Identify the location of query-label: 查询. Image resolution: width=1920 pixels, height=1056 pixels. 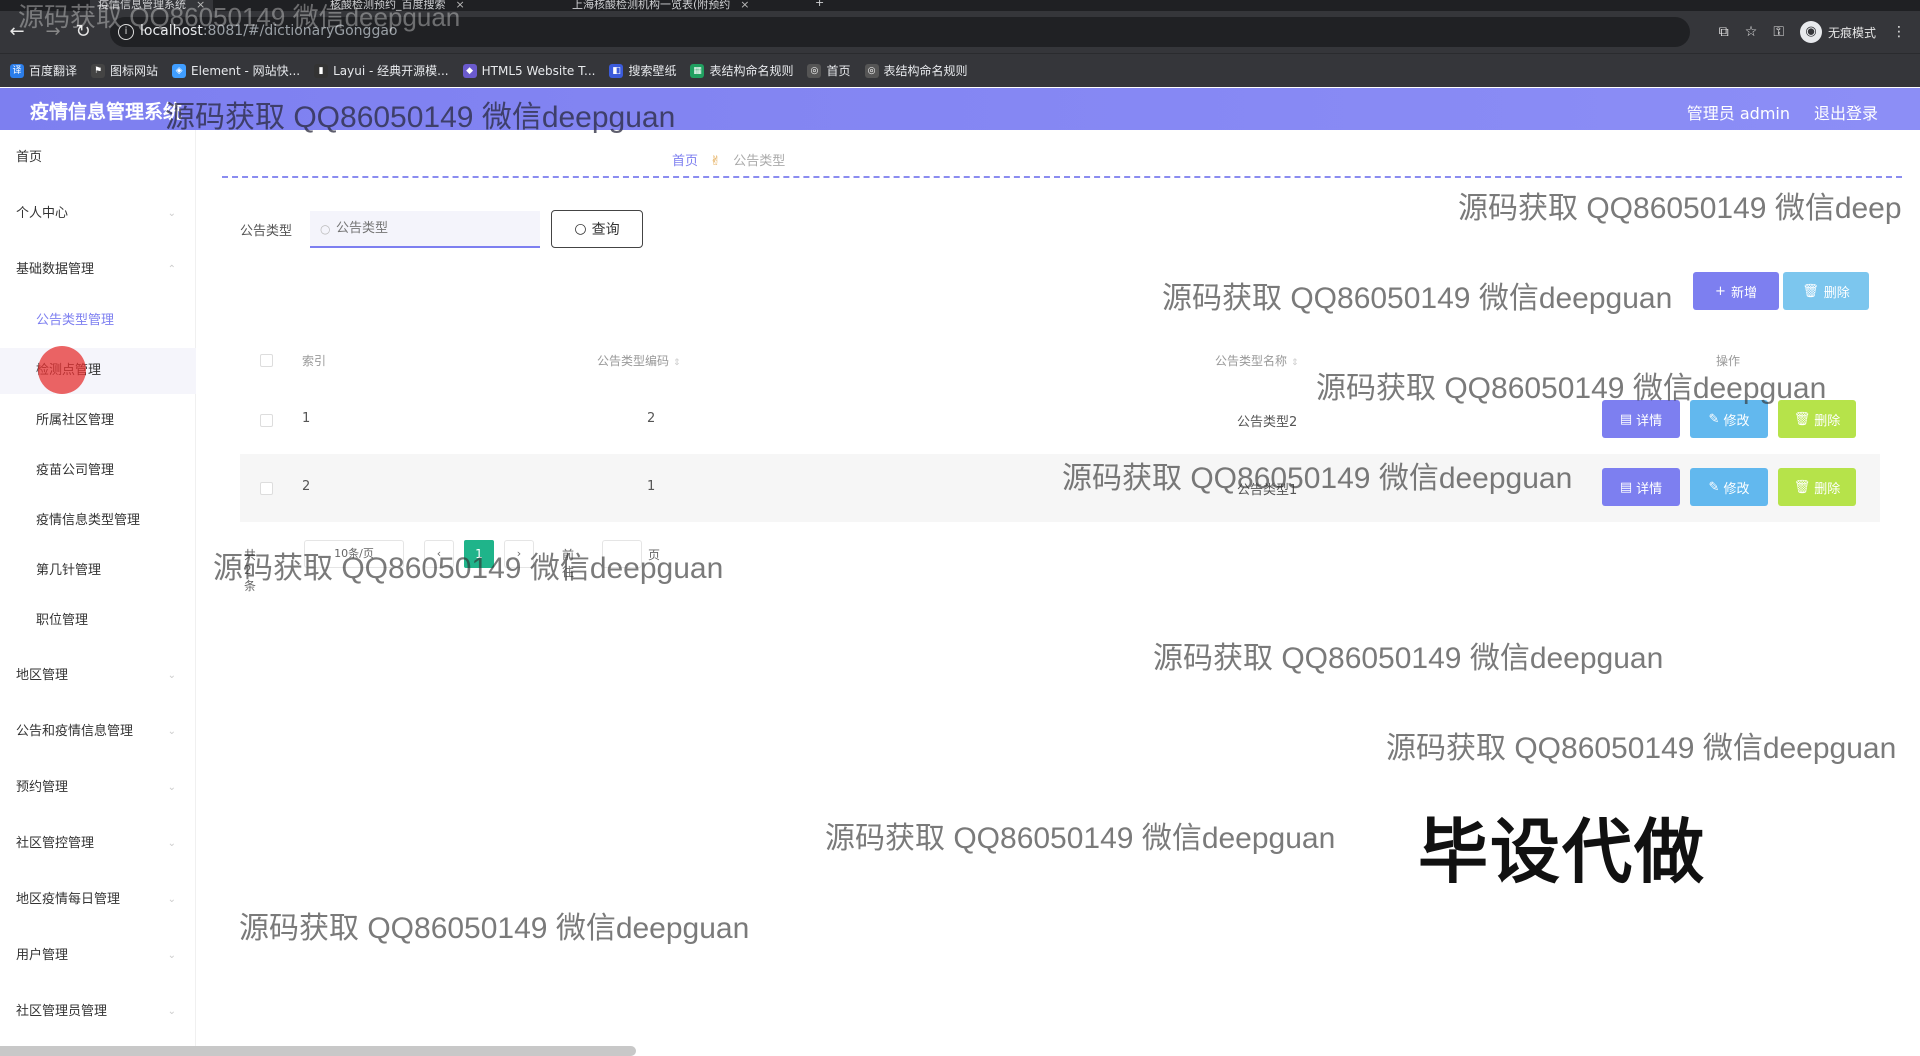
(605, 230).